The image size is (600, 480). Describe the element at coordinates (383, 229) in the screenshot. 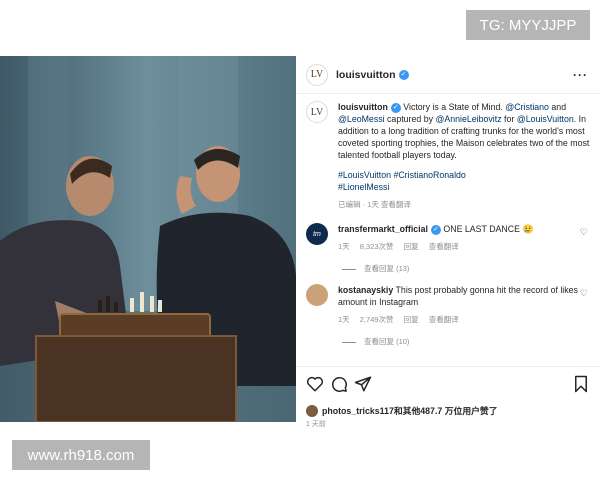

I see `comment-username: transfermarkt_official` at that location.